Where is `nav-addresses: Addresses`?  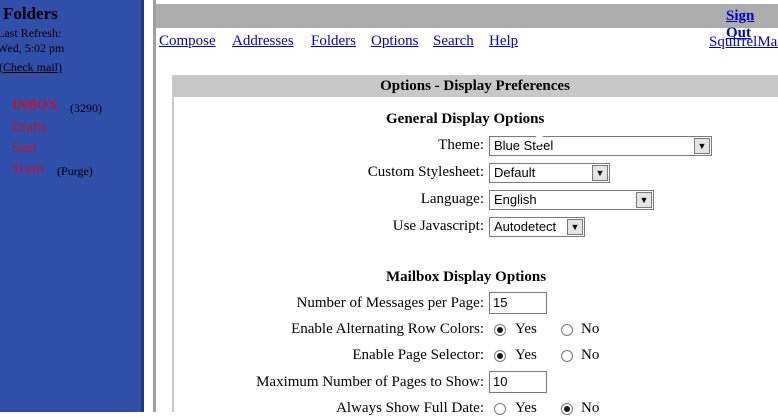
nav-addresses: Addresses is located at coordinates (263, 41).